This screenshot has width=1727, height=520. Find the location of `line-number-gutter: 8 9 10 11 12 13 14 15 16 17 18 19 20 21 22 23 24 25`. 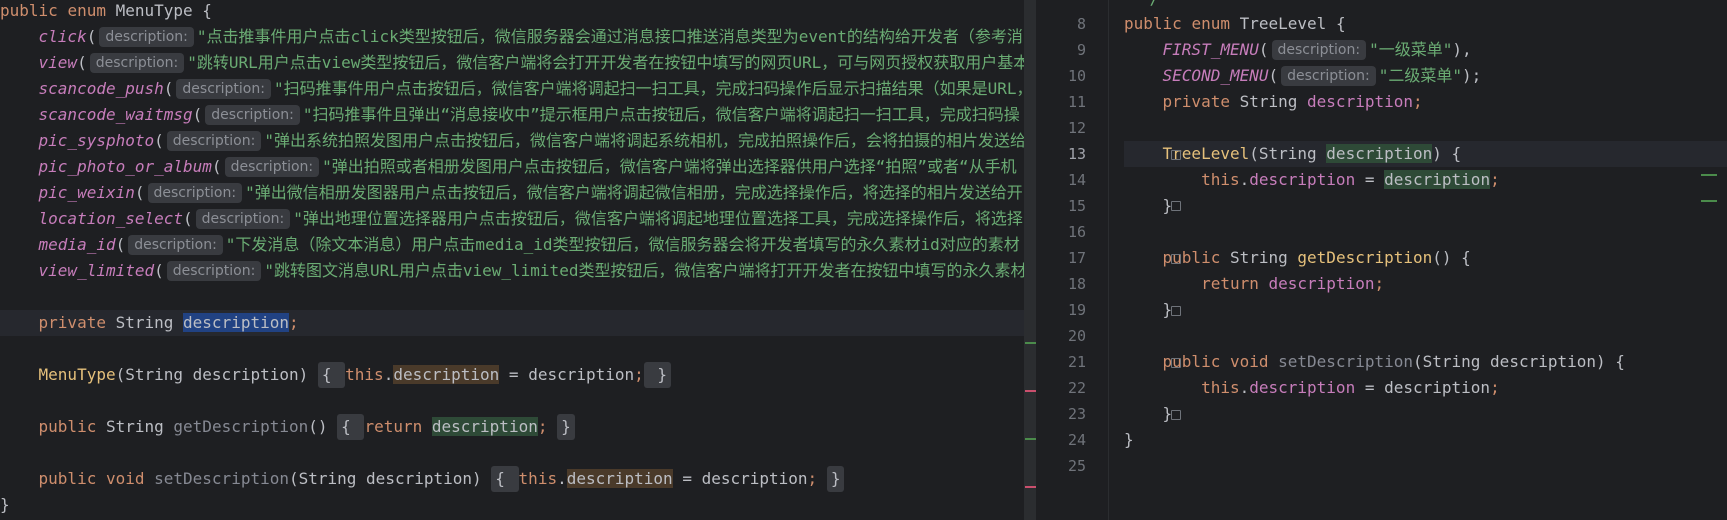

line-number-gutter: 8 9 10 11 12 13 14 15 16 17 18 19 20 21 22 23 24 25 is located at coordinates (1066, 245).